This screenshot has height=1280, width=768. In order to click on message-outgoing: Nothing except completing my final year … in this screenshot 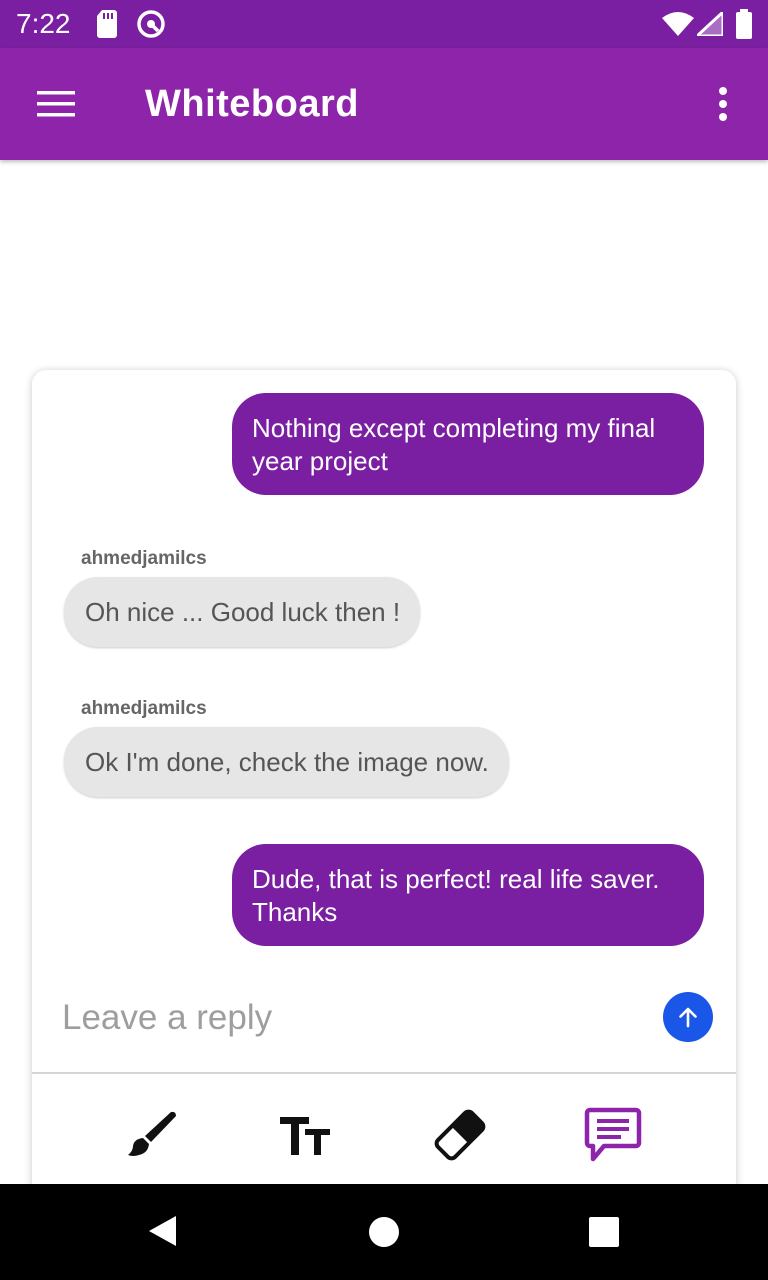, I will do `click(468, 444)`.